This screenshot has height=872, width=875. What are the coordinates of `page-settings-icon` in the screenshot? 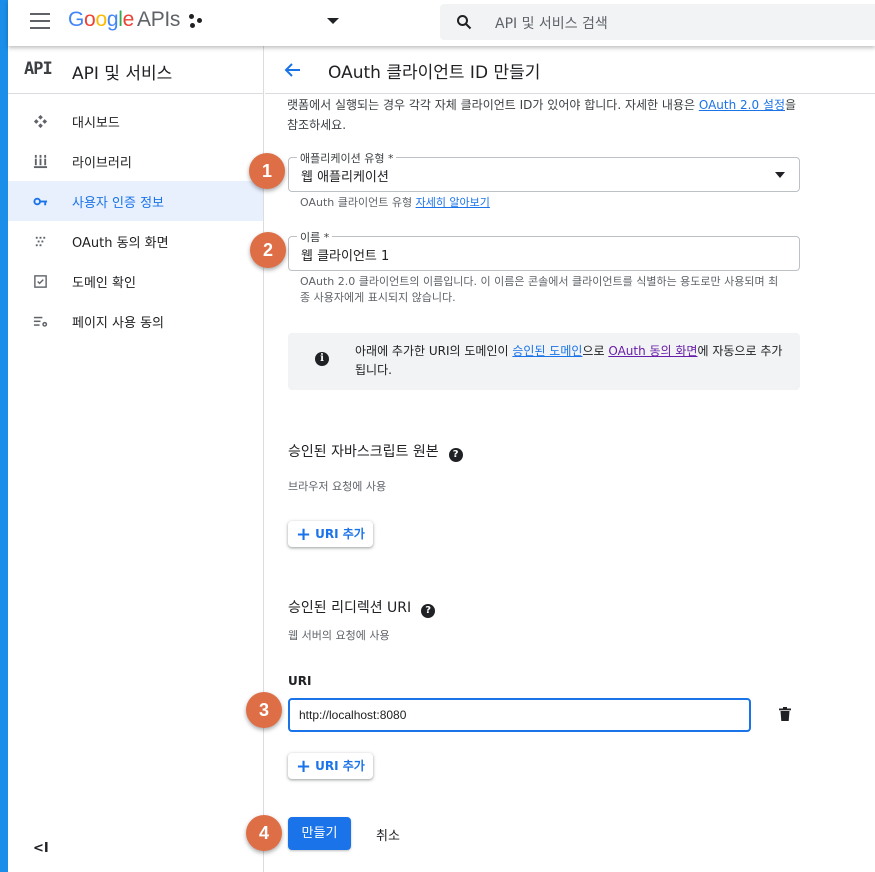 It's located at (40, 321).